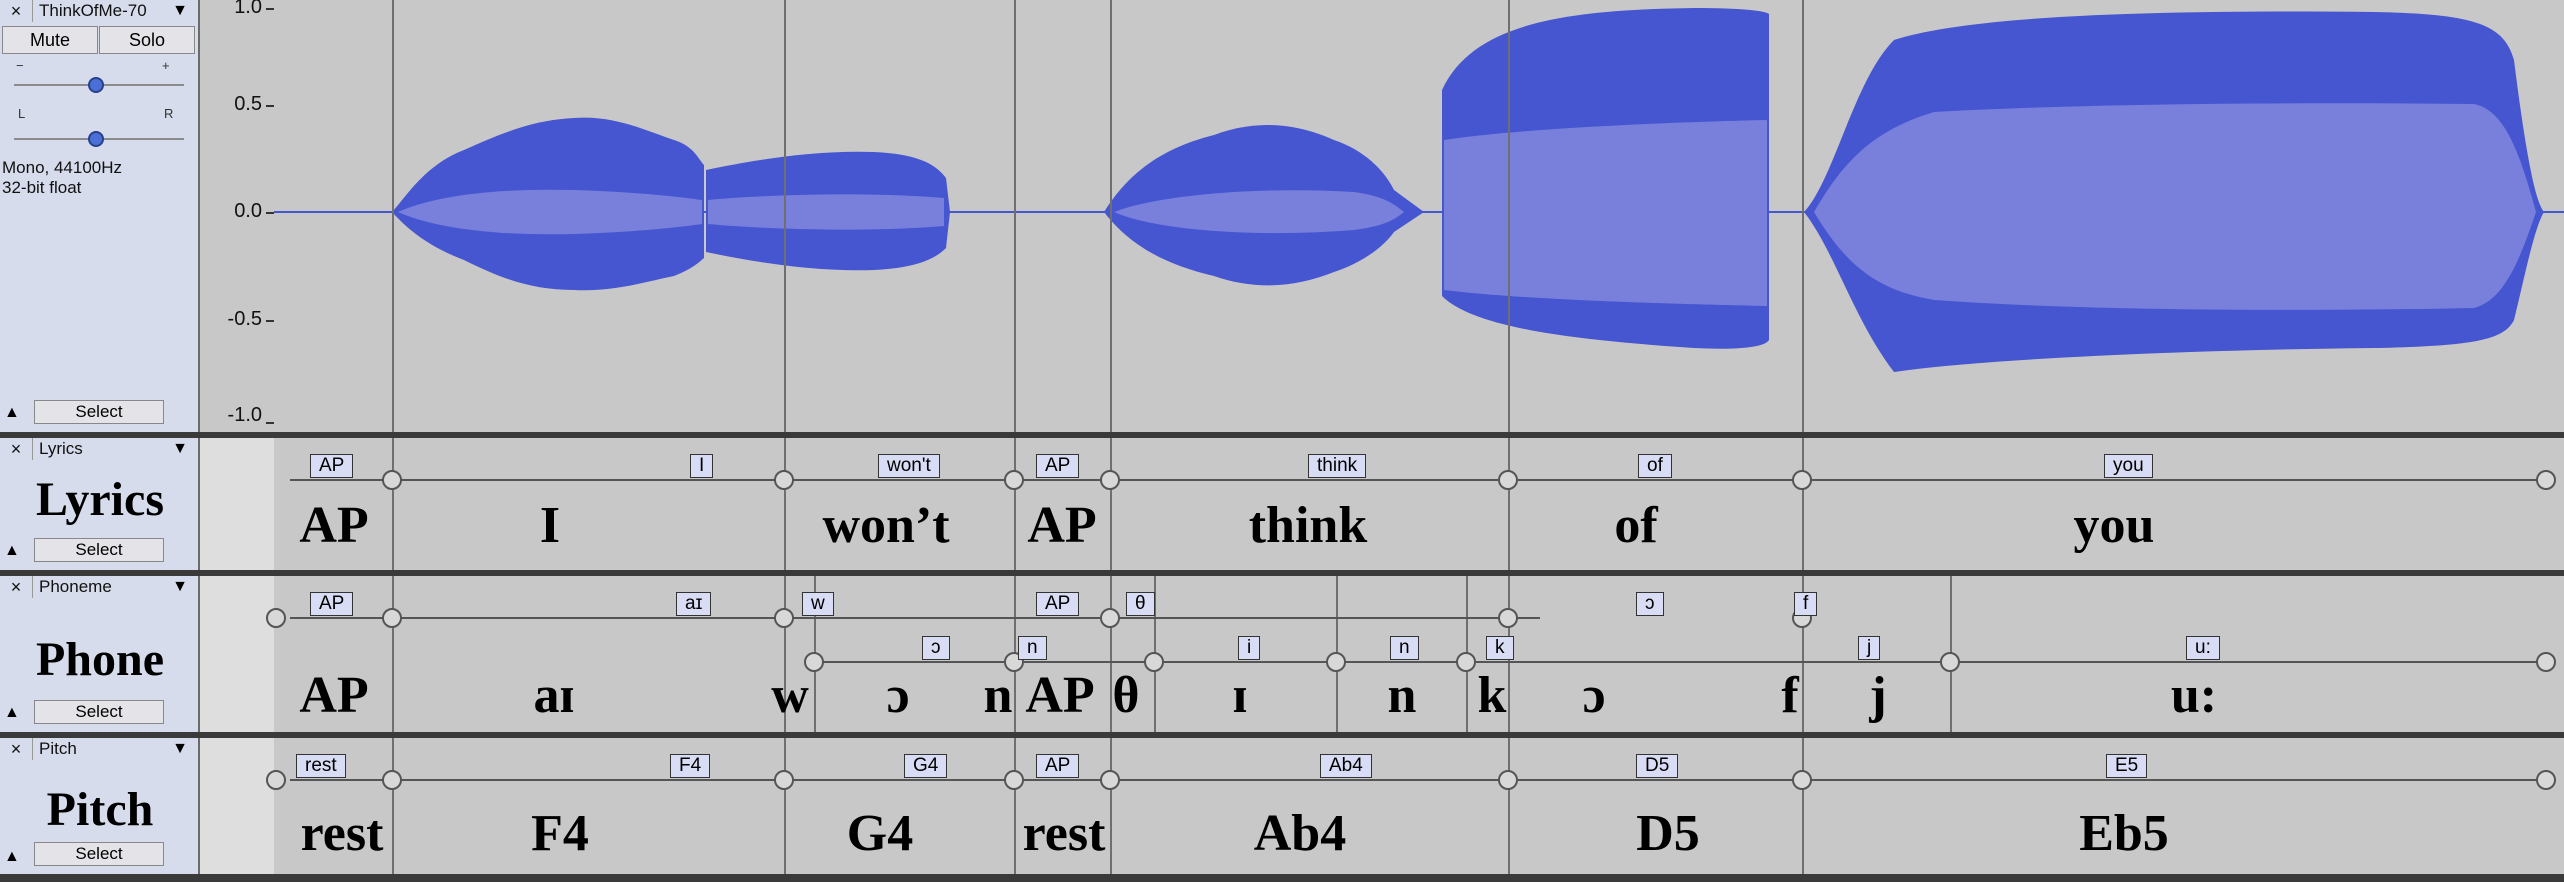  What do you see at coordinates (100, 499) in the screenshot?
I see `track-big-label: Lyrics` at bounding box center [100, 499].